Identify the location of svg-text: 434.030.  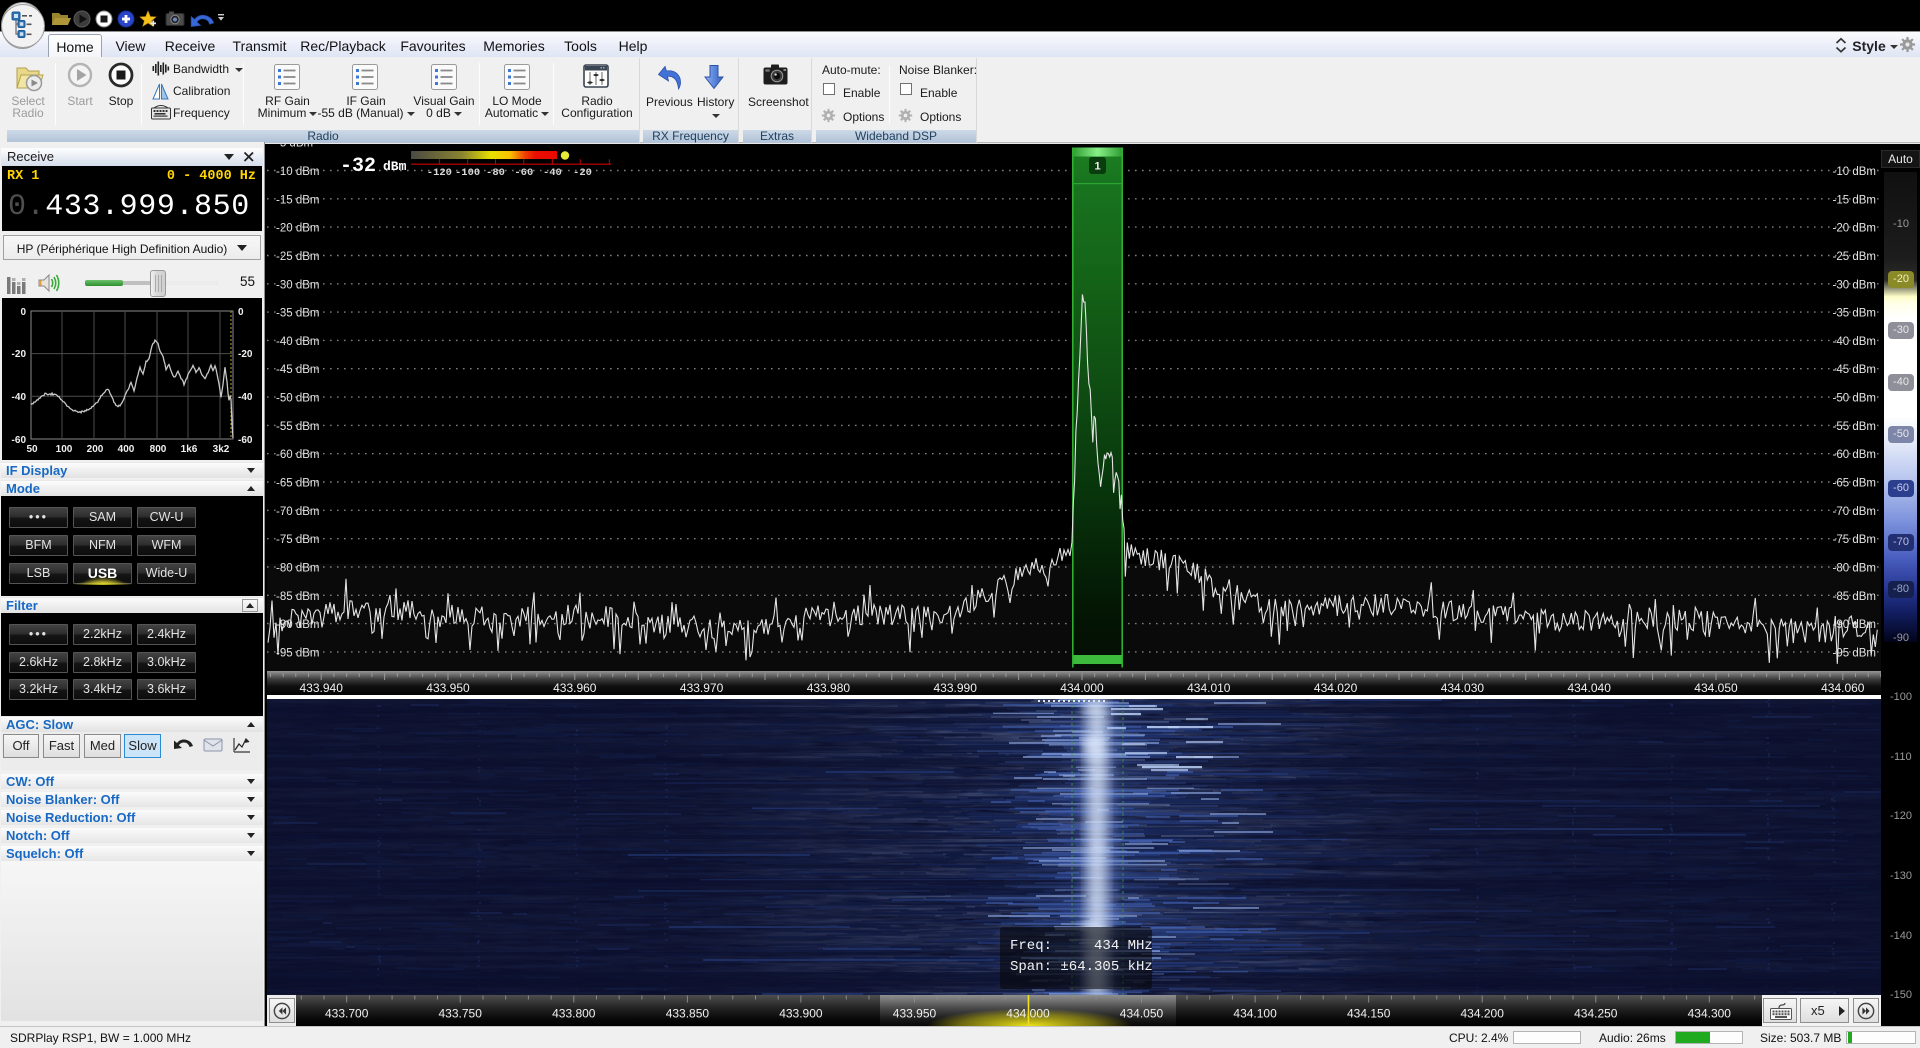
(1463, 688).